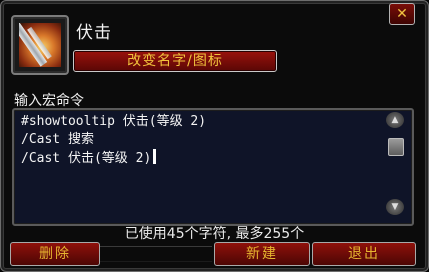 The image size is (429, 272). I want to click on scrollbar-thumb, so click(396, 147).